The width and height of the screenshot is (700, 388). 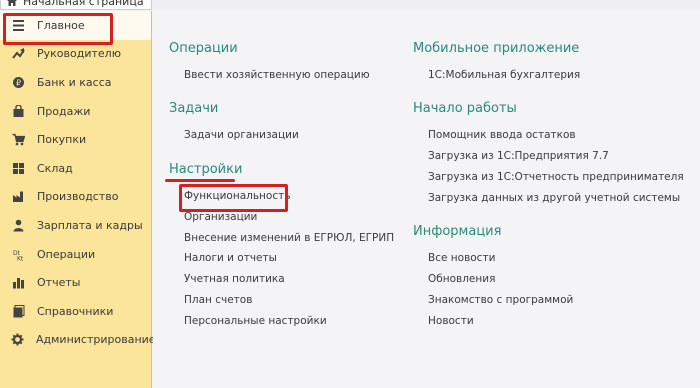 What do you see at coordinates (350, 5) in the screenshot?
I see `tab-strip: Начальная страница` at bounding box center [350, 5].